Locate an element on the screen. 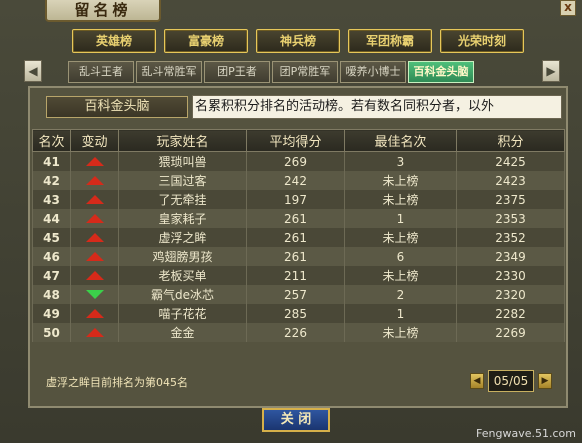  player-name-cell: 三国过客 is located at coordinates (182, 180).